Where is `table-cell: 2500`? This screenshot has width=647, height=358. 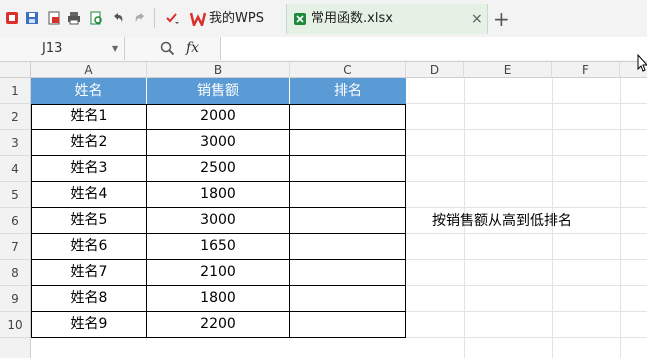 table-cell: 2500 is located at coordinates (218, 169).